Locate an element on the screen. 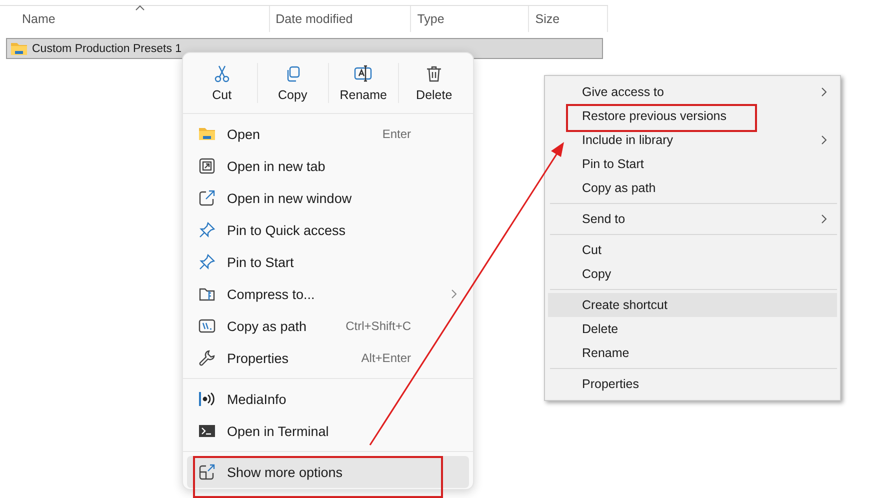 This screenshot has height=498, width=876. column-header: Name is located at coordinates (135, 19).